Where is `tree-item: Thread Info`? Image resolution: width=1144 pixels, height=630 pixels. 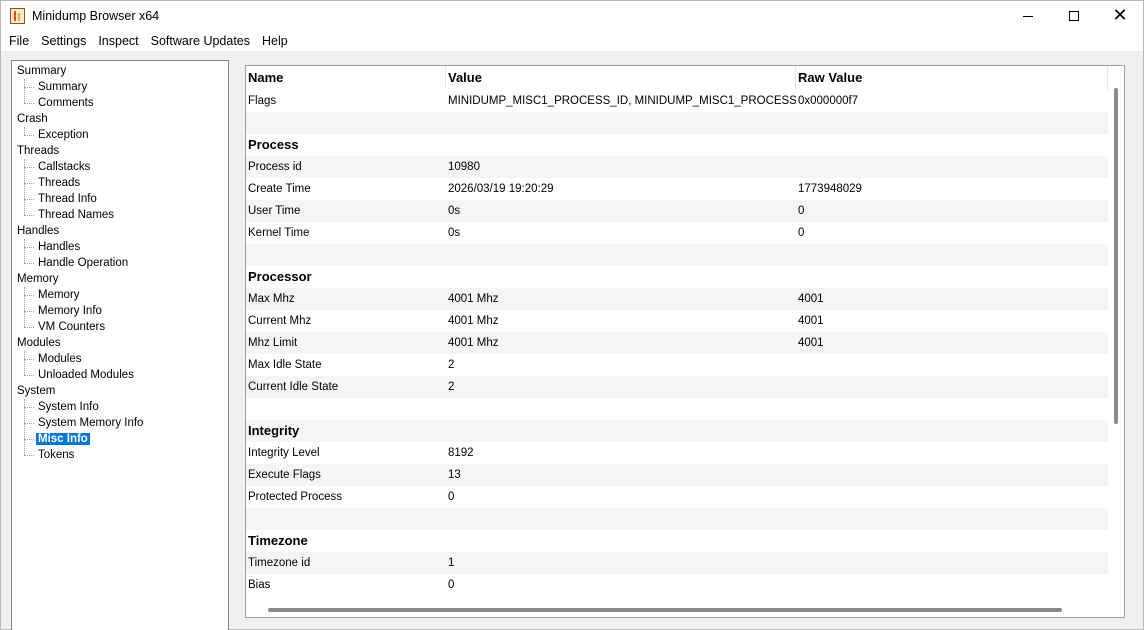 tree-item: Thread Info is located at coordinates (67, 199).